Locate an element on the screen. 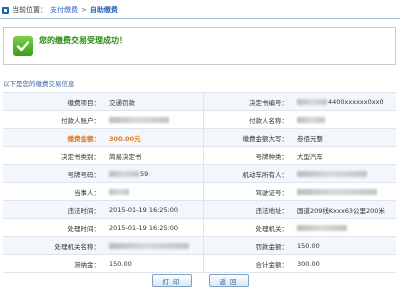 The width and height of the screenshot is (400, 294). field-label: 号牌号码： is located at coordinates (53, 173).